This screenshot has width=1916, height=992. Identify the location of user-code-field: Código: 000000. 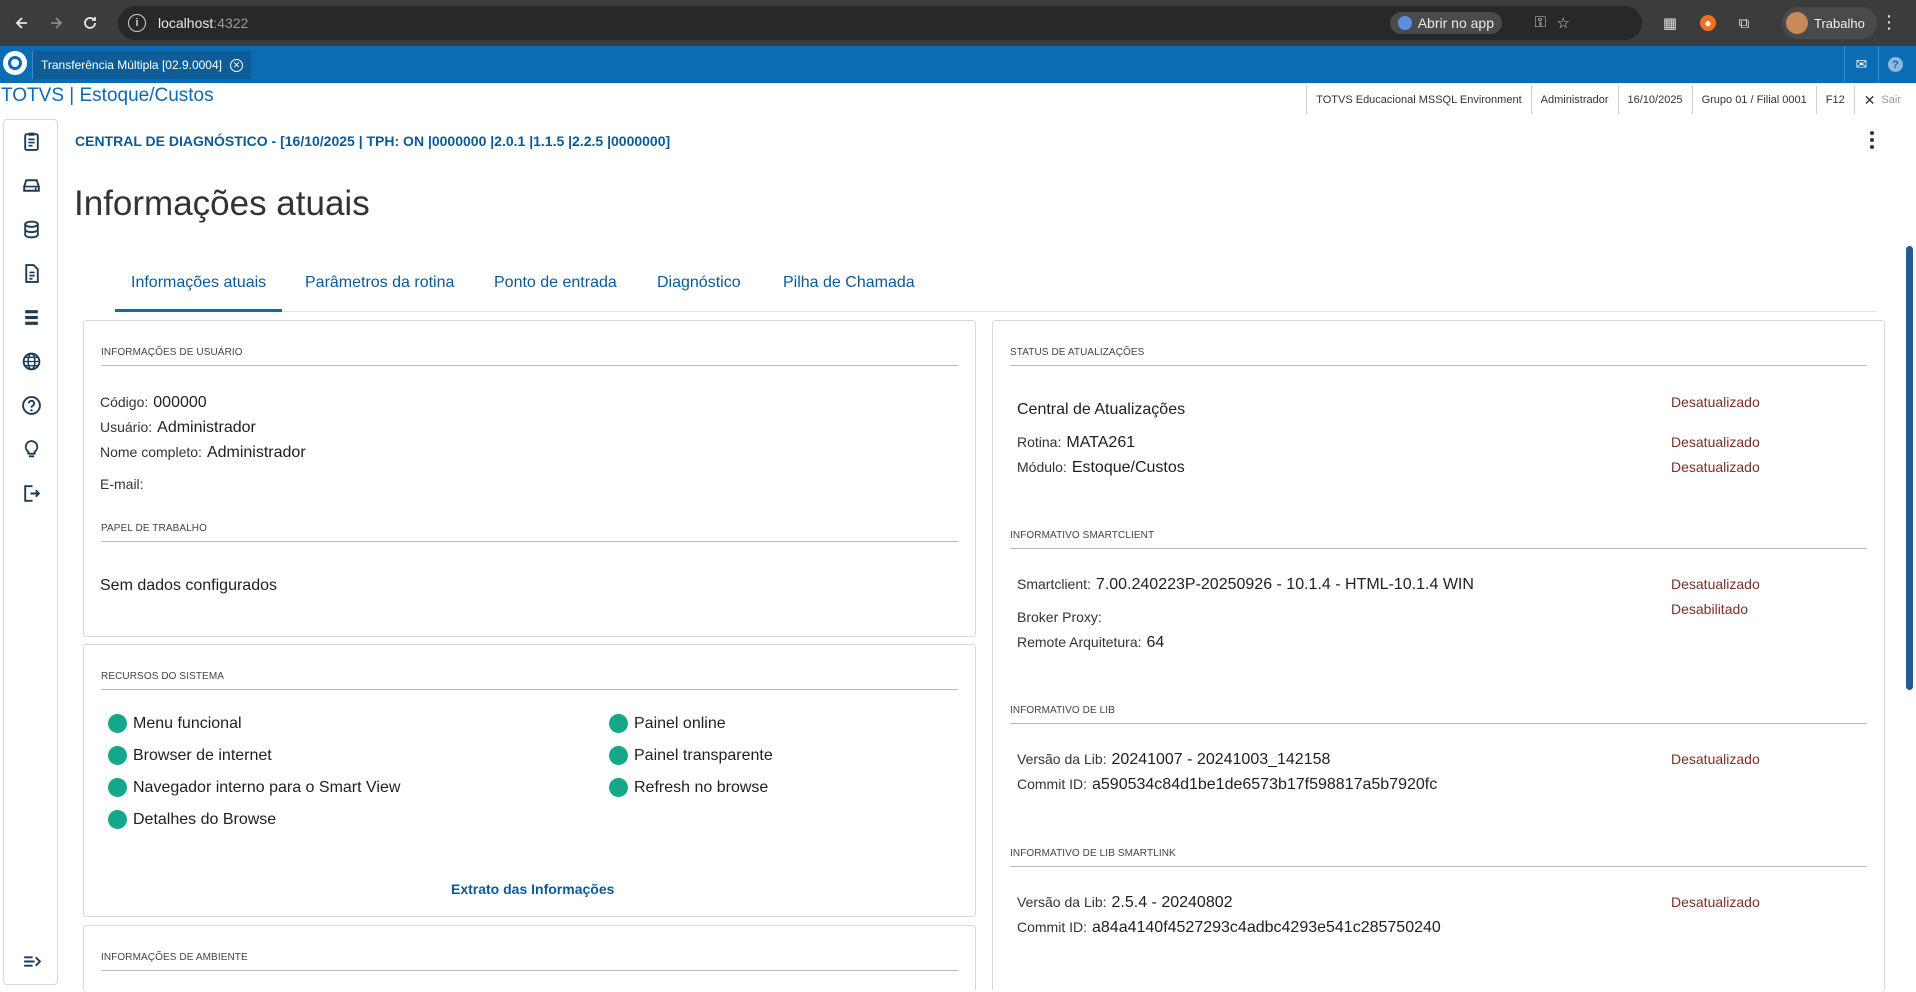
(153, 402).